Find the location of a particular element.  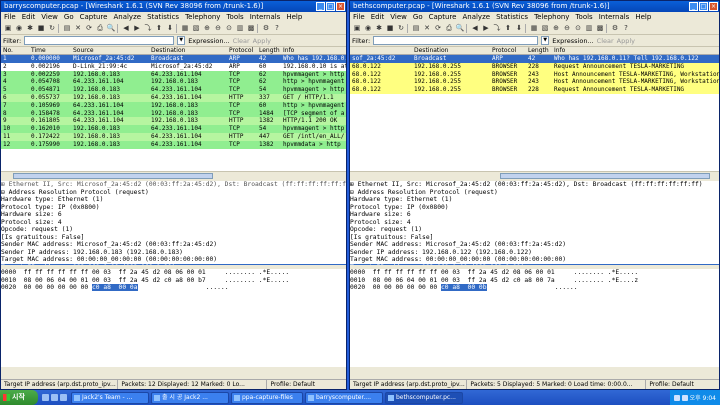

detail-line: Protocol type: IP (0x0800) is located at coordinates (173, 208).